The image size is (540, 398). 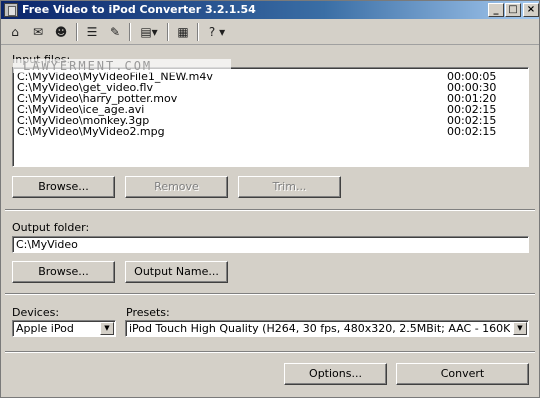 What do you see at coordinates (115, 32) in the screenshot?
I see `pencil-icon: ✎` at bounding box center [115, 32].